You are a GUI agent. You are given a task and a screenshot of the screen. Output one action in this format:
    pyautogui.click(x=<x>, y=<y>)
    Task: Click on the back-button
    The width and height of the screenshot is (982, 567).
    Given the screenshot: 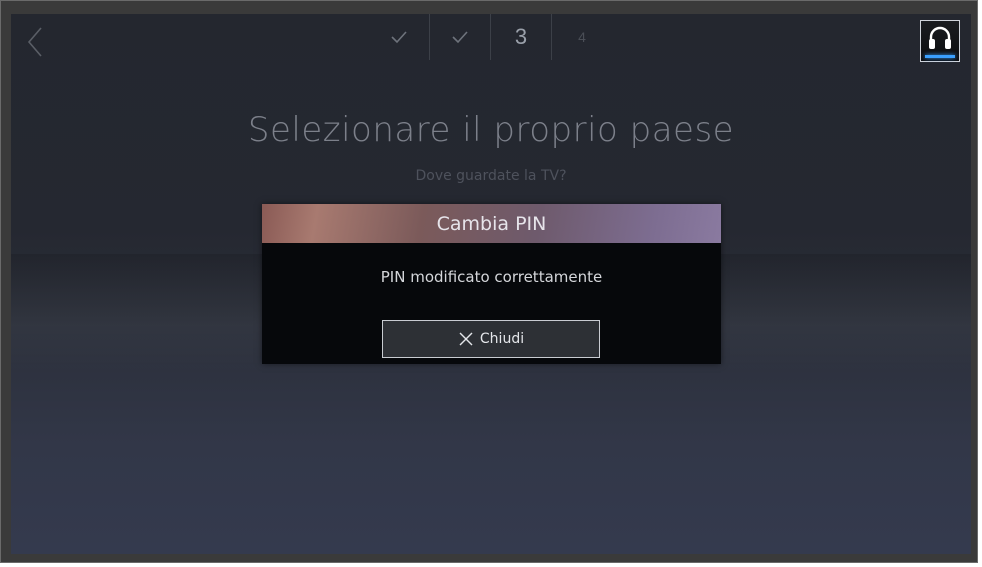 What is the action you would take?
    pyautogui.click(x=36, y=42)
    